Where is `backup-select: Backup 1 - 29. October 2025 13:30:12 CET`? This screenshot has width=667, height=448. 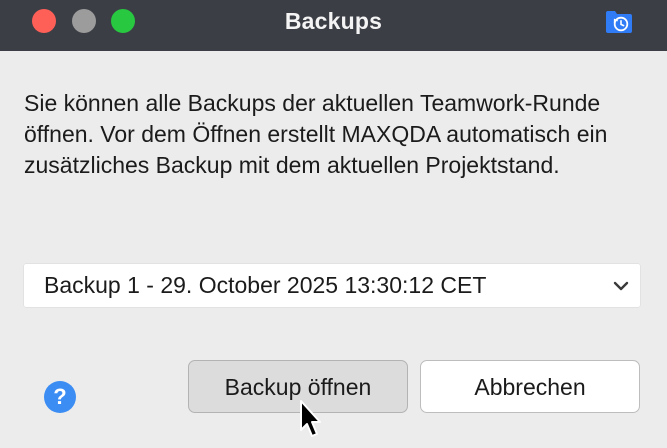 backup-select: Backup 1 - 29. October 2025 13:30:12 CET is located at coordinates (332, 285).